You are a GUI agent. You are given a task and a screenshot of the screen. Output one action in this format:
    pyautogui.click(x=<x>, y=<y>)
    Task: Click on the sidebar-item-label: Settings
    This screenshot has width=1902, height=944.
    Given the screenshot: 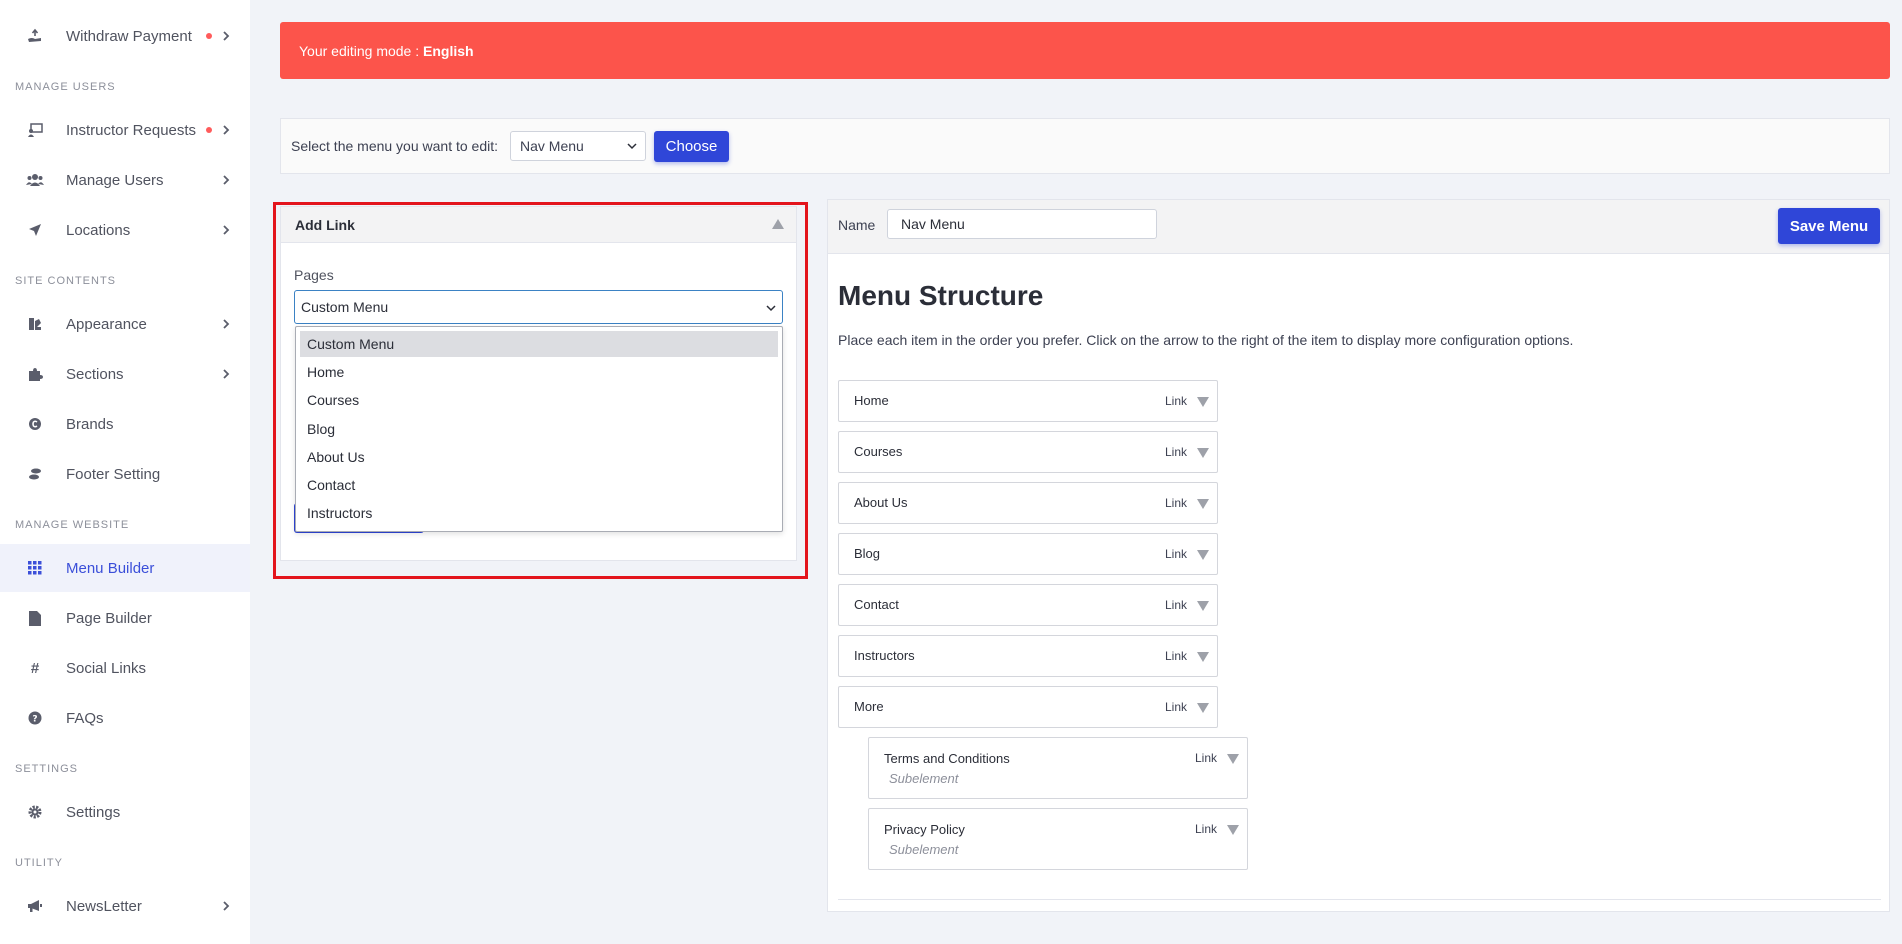 What is the action you would take?
    pyautogui.click(x=93, y=812)
    